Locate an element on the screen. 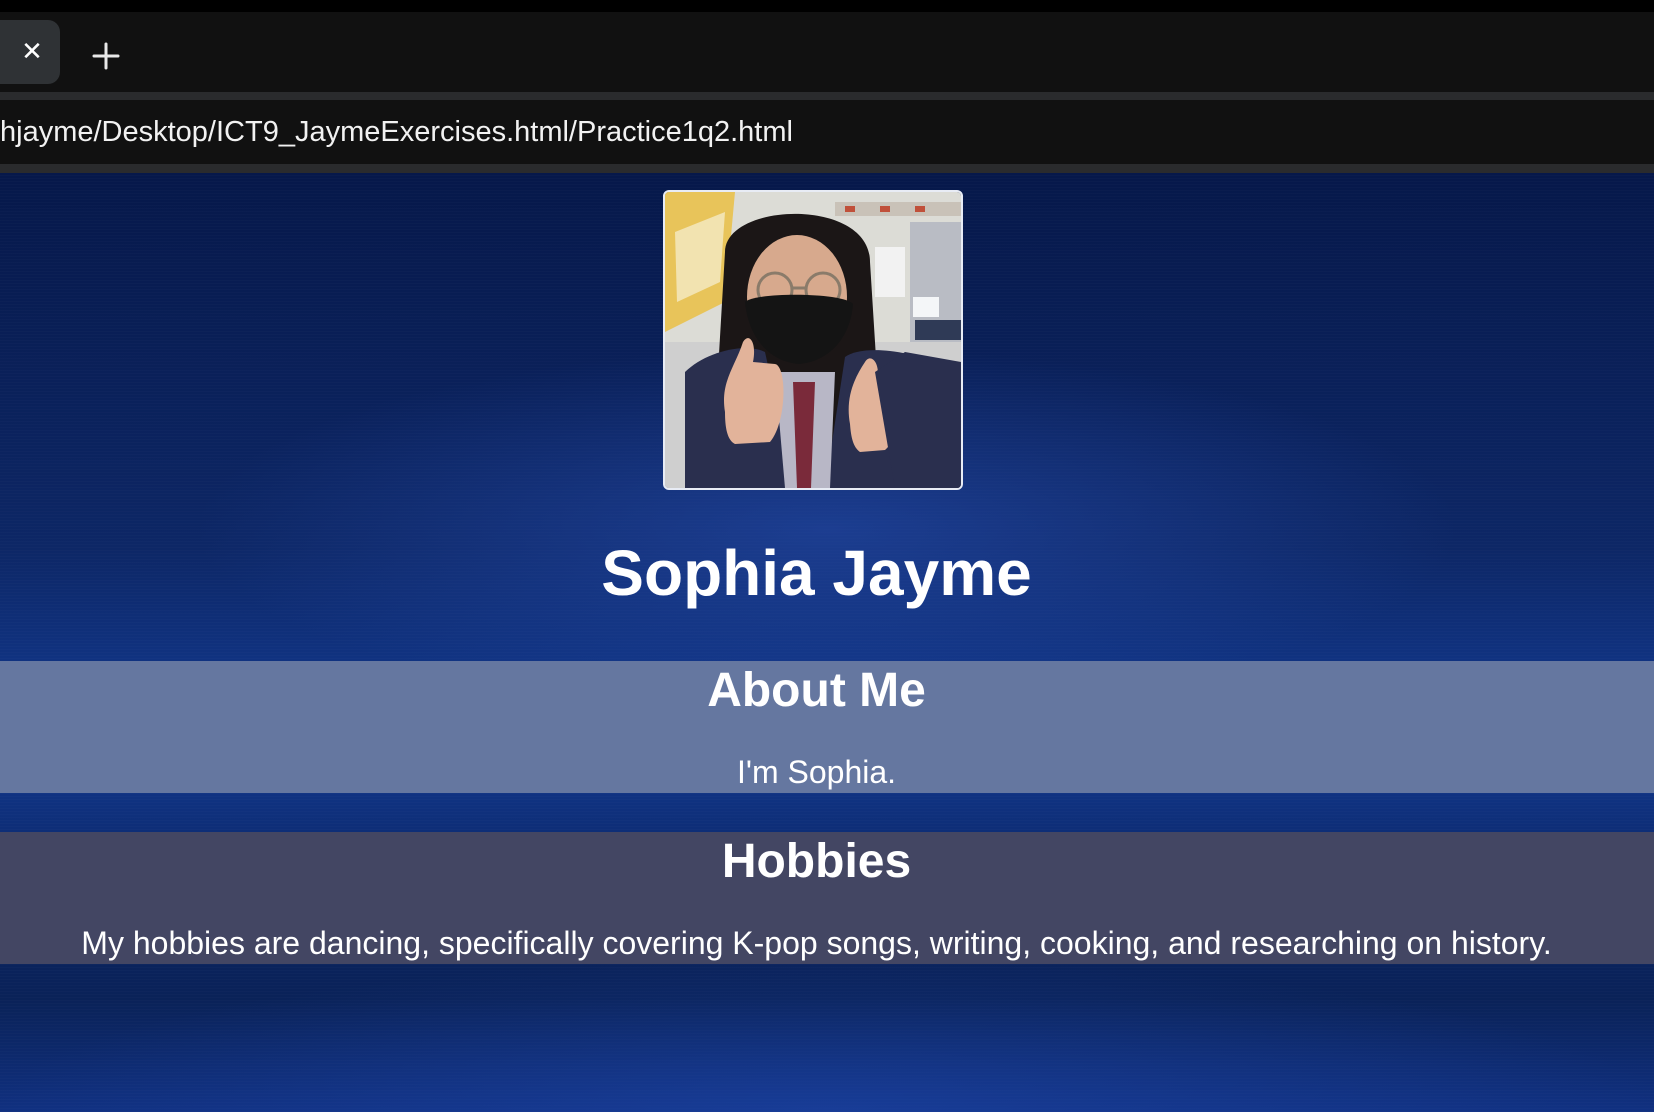  window-top-edge is located at coordinates (827, 6).